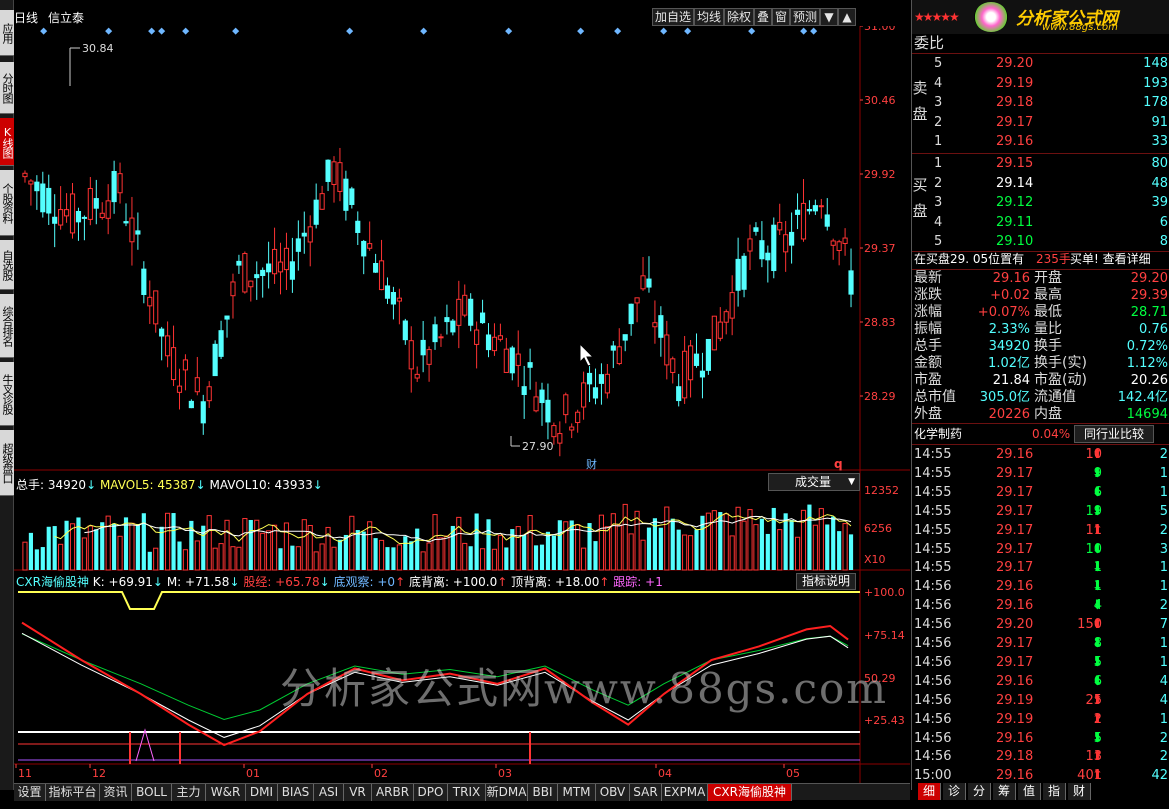 The image size is (1169, 809). I want to click on toolbar-button-7: ▲, so click(847, 17).